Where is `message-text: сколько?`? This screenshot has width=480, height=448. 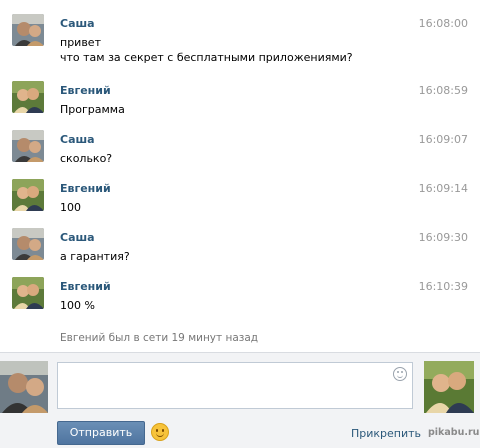 message-text: сколько? is located at coordinates (86, 158).